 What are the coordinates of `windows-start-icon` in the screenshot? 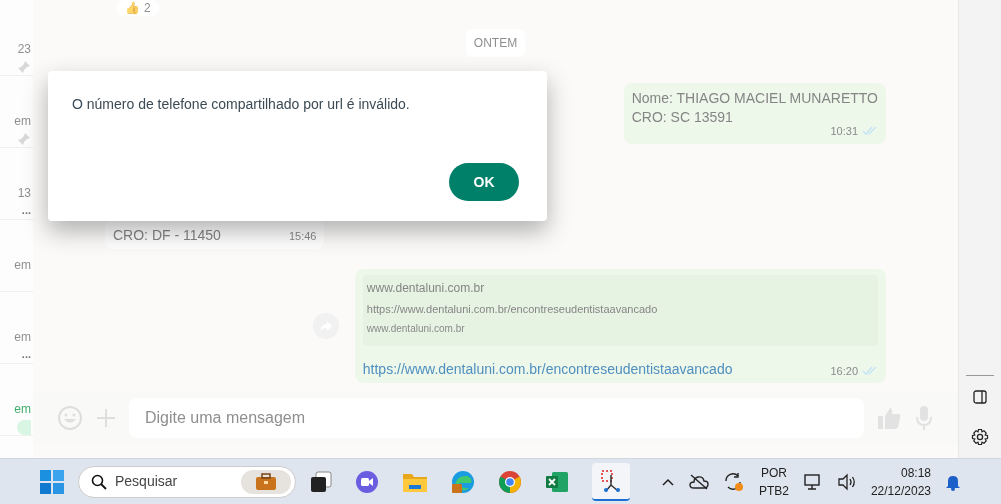 It's located at (52, 481).